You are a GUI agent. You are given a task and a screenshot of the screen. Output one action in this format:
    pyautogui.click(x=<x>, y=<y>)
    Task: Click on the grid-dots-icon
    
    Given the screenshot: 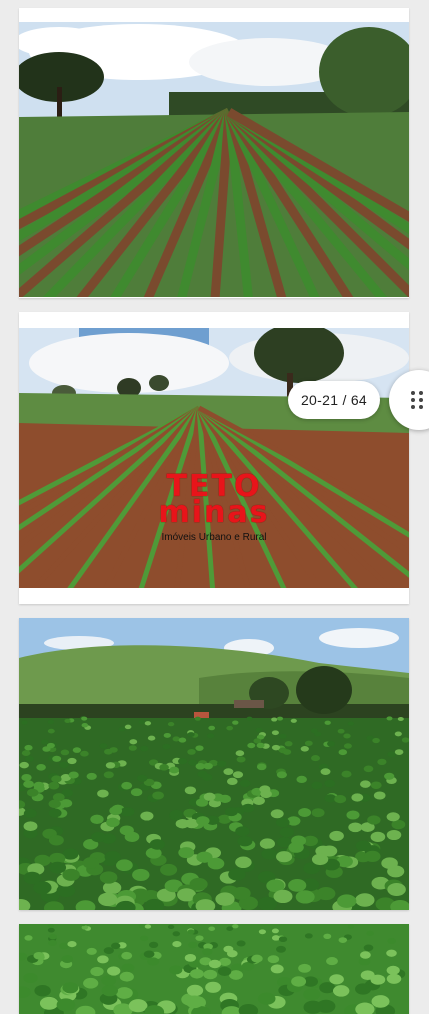 What is the action you would take?
    pyautogui.click(x=418, y=401)
    